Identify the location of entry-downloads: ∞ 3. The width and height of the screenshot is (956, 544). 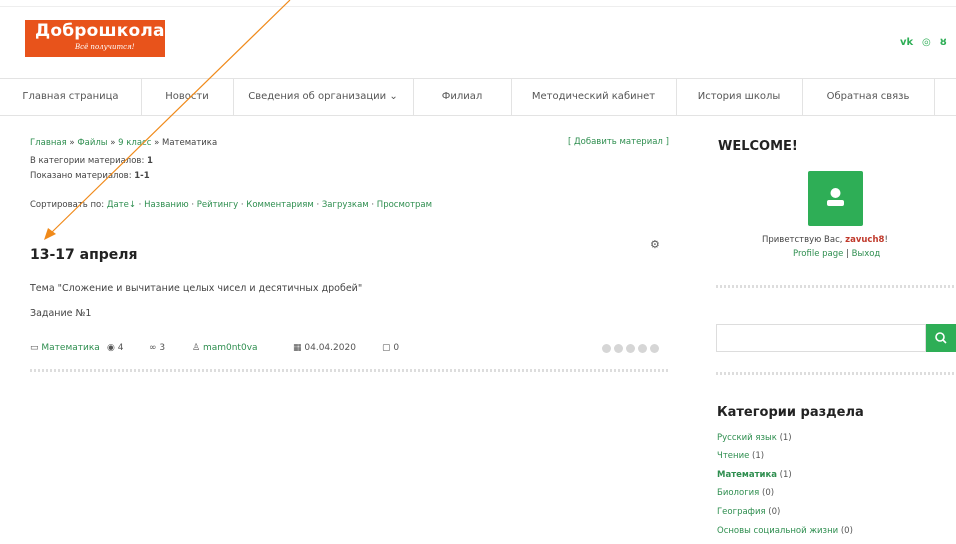
(157, 348).